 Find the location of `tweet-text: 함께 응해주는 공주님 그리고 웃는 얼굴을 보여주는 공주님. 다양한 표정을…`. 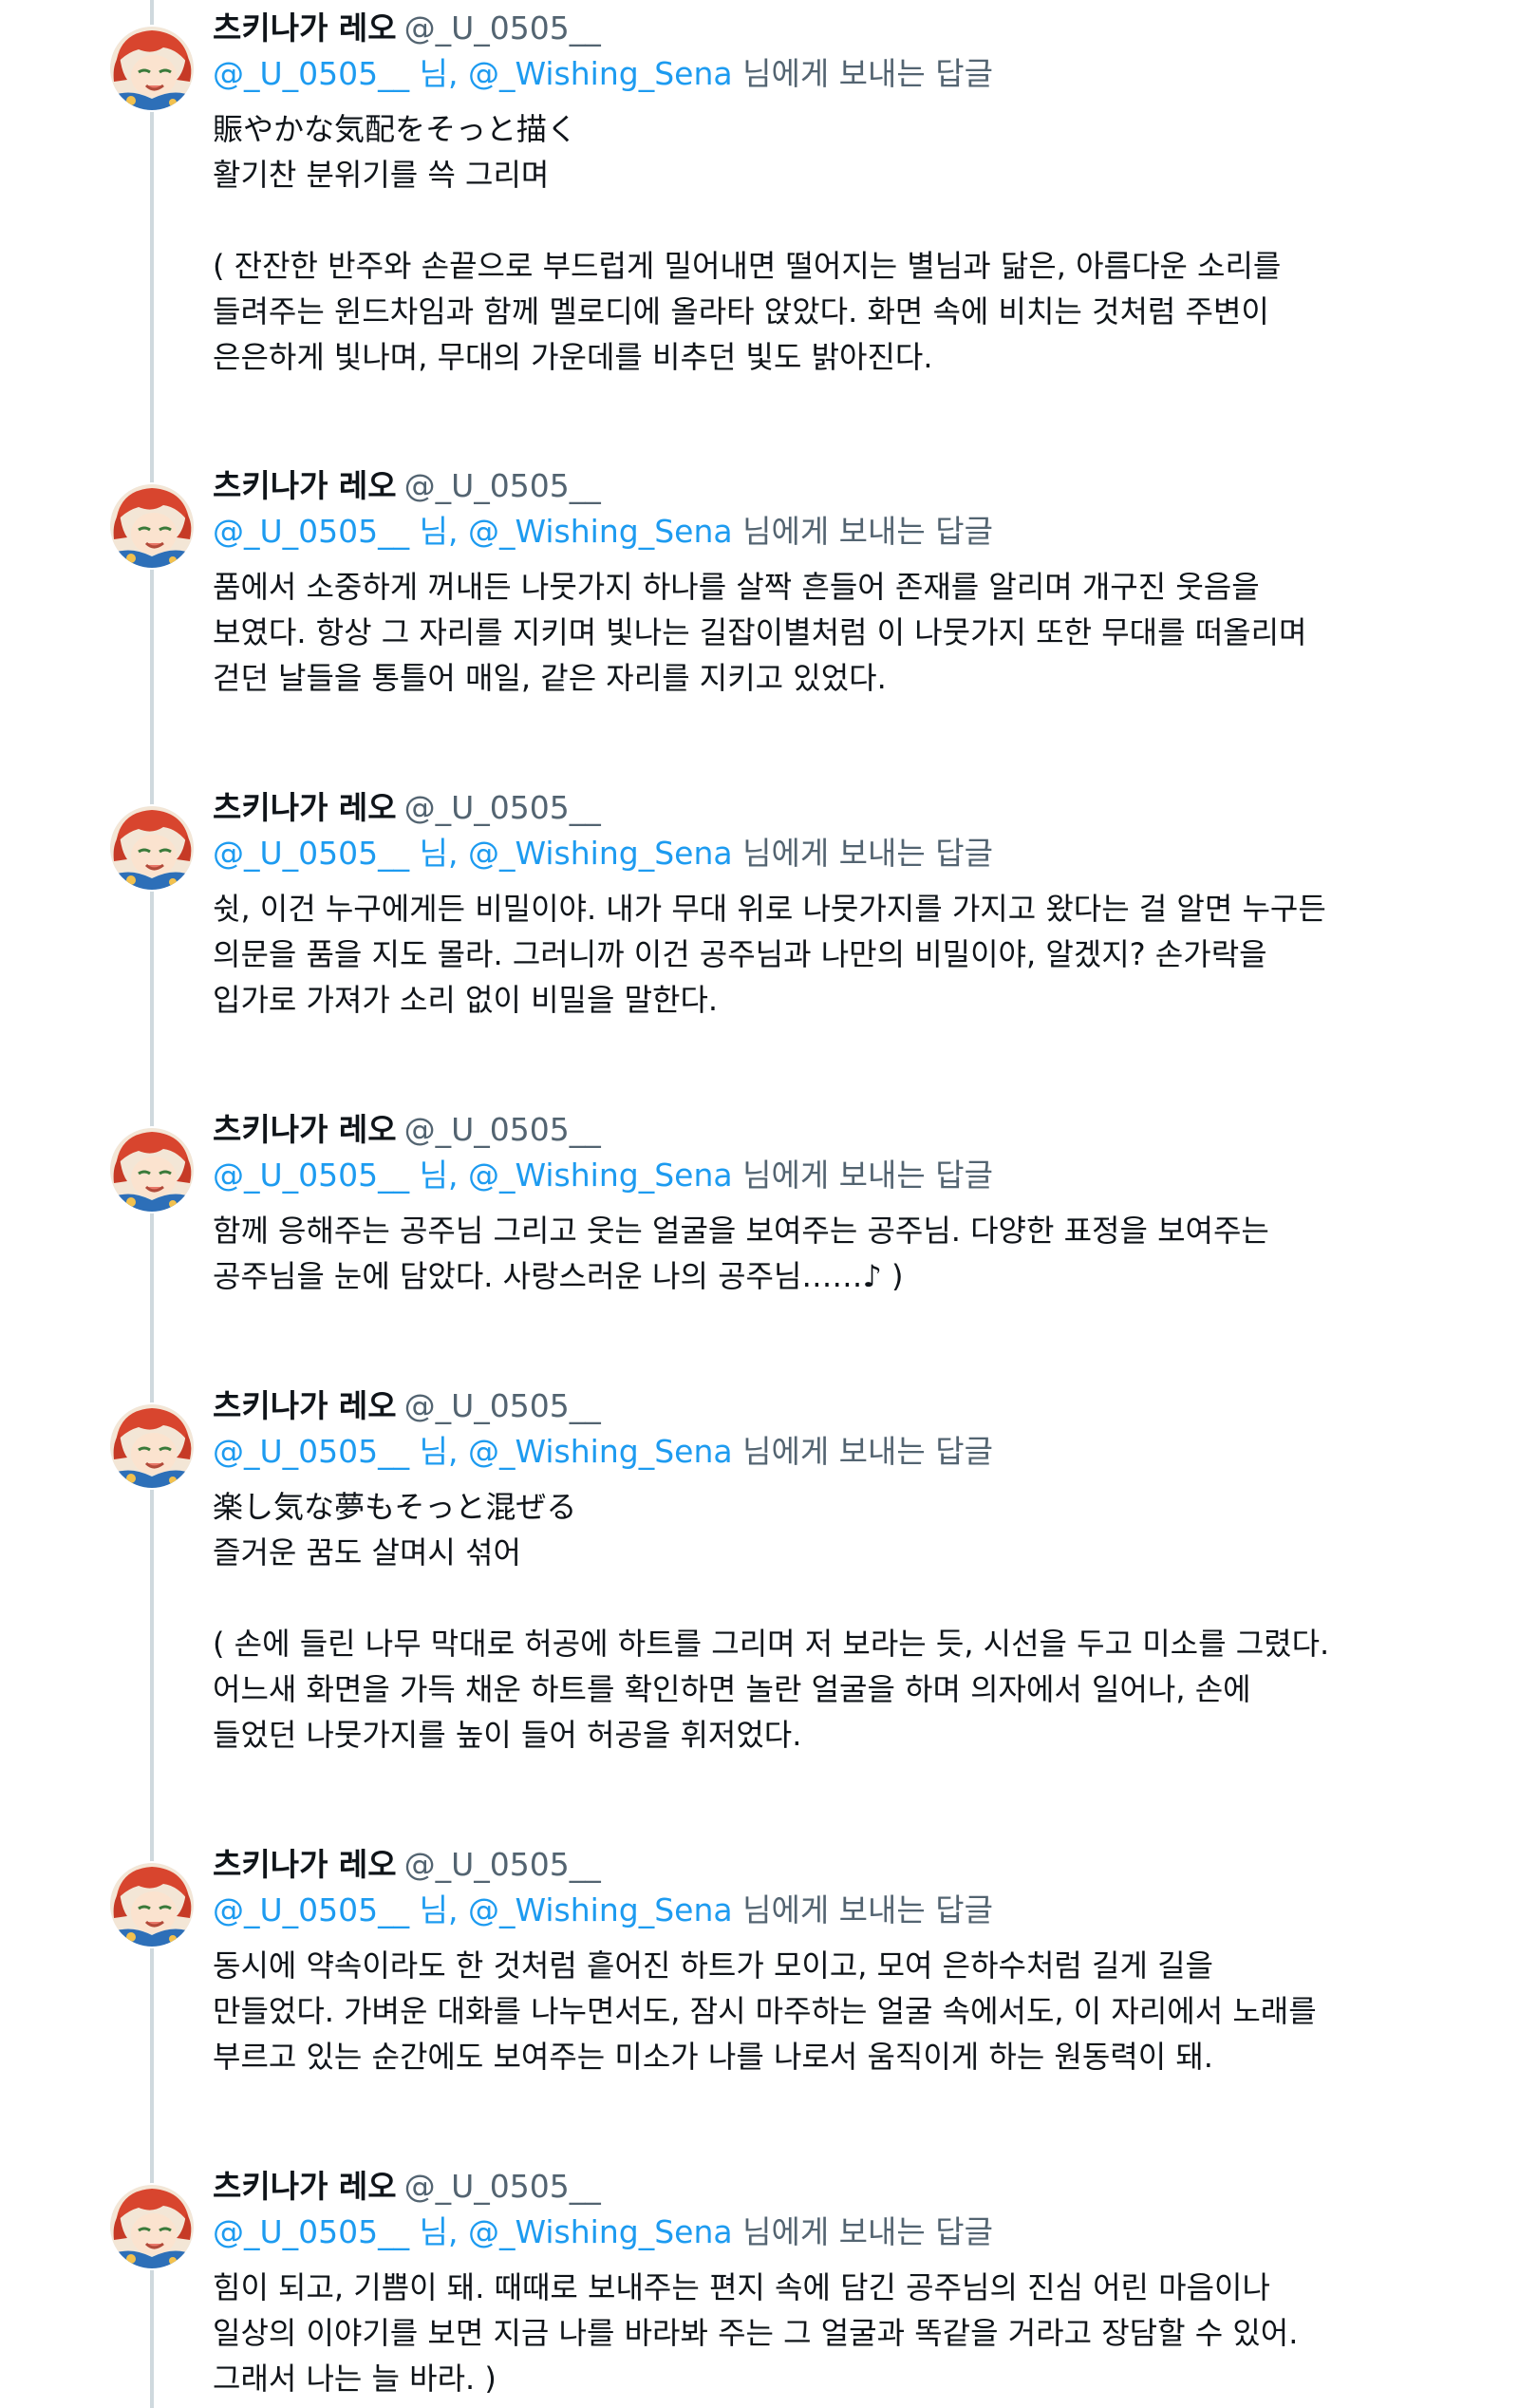

tweet-text: 함께 응해주는 공주님 그리고 웃는 얼굴을 보여주는 공주님. 다양한 표정을… is located at coordinates (741, 1253).